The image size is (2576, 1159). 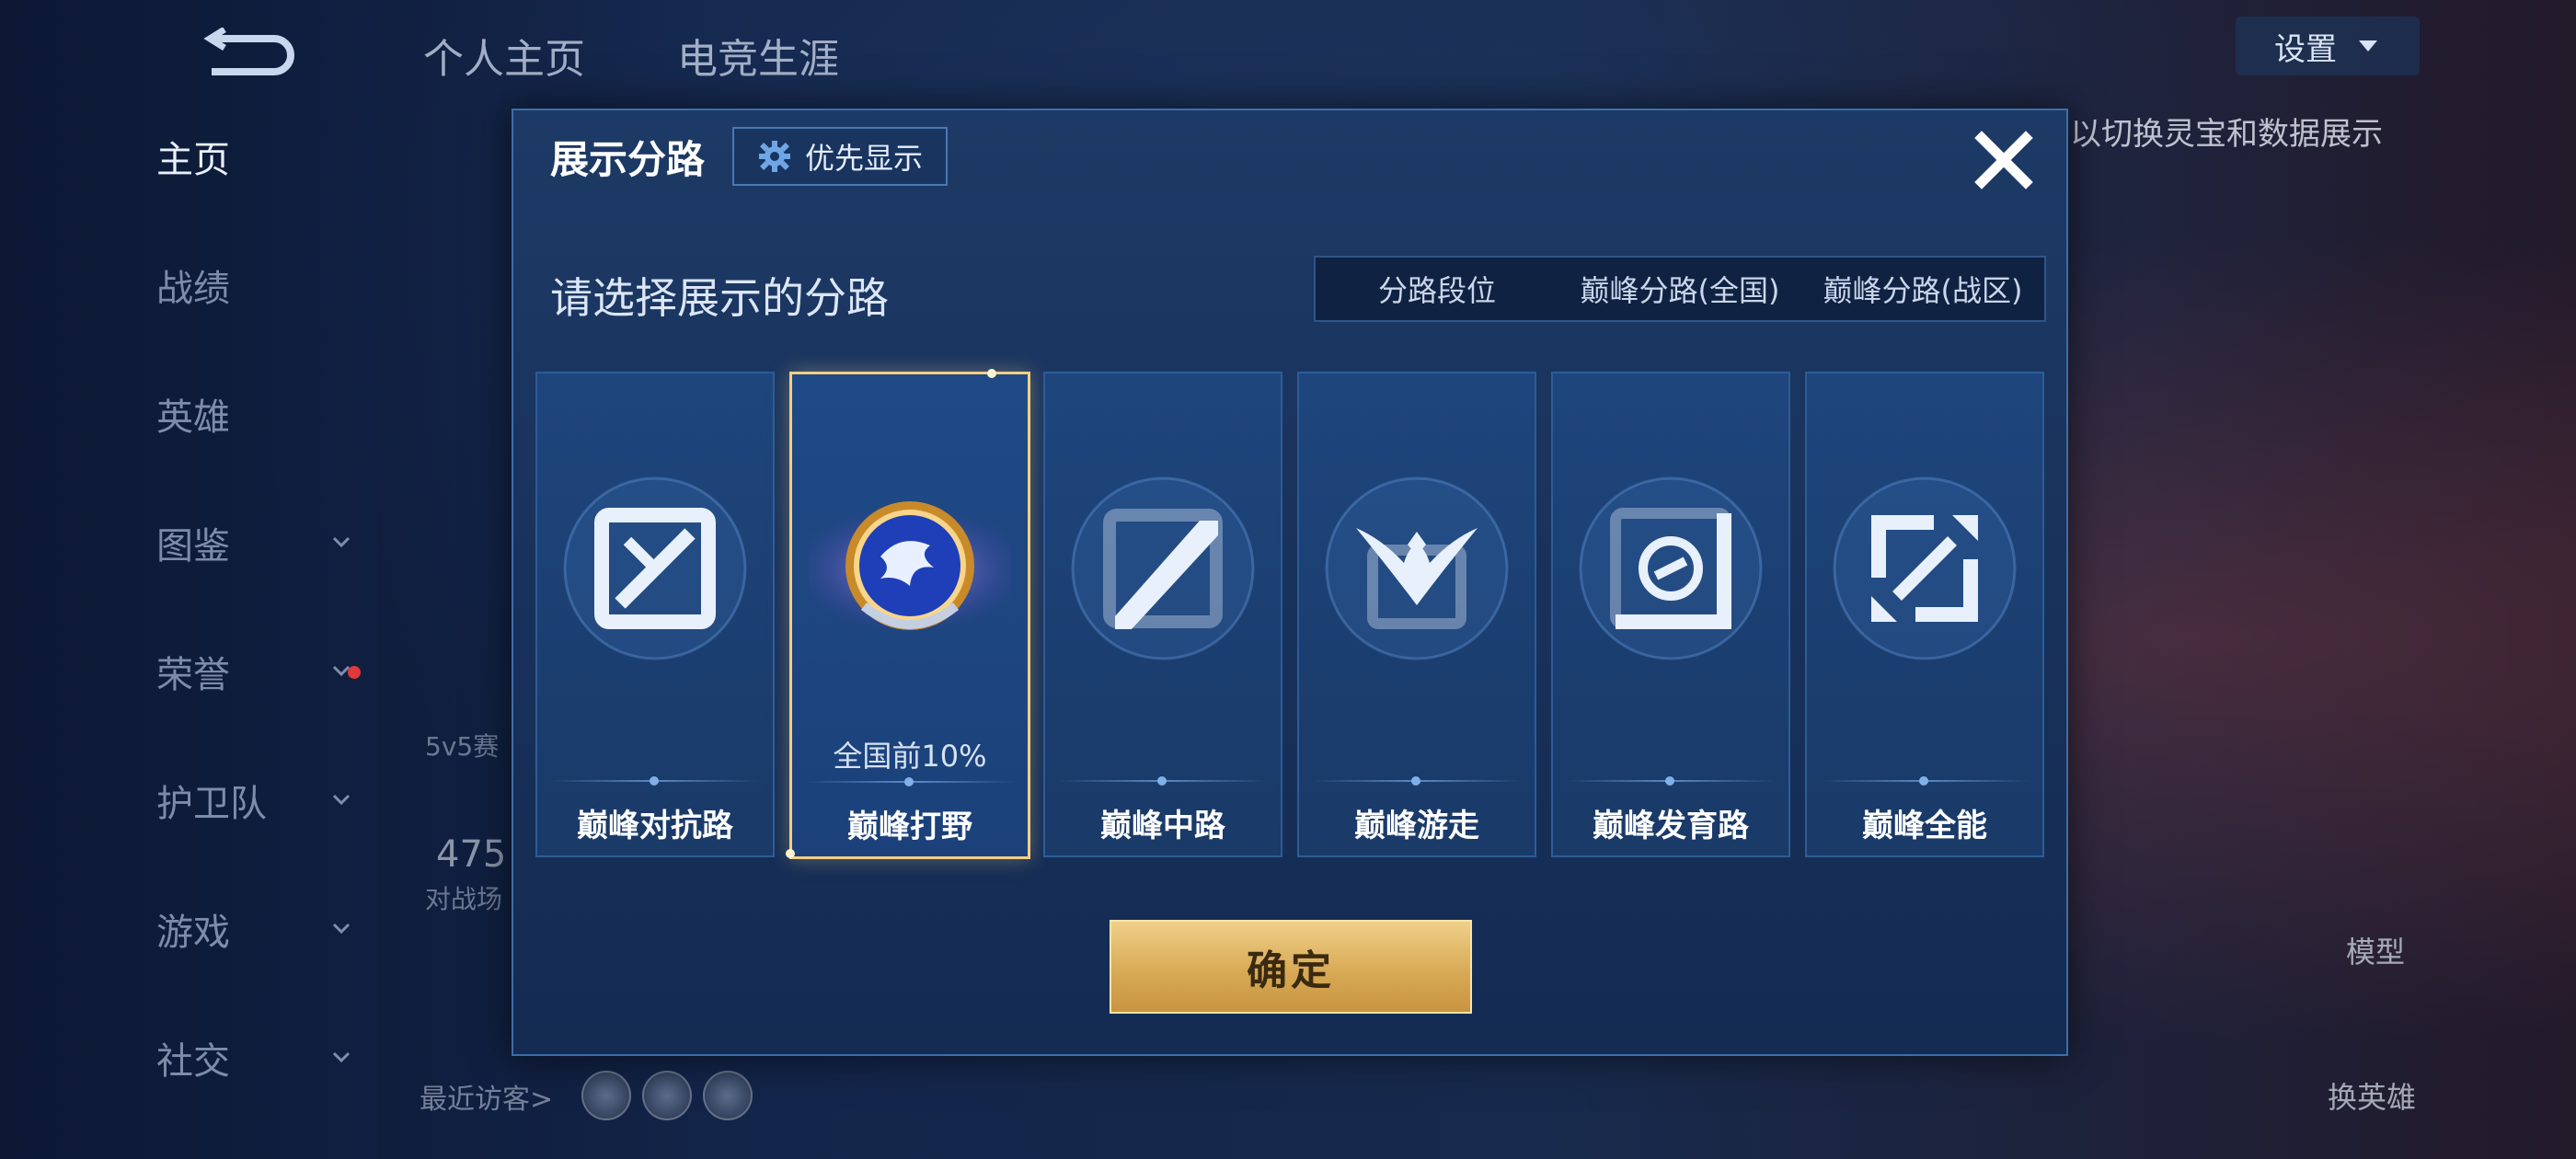 I want to click on recent-visitors-link: 最近访客>, so click(x=486, y=1096).